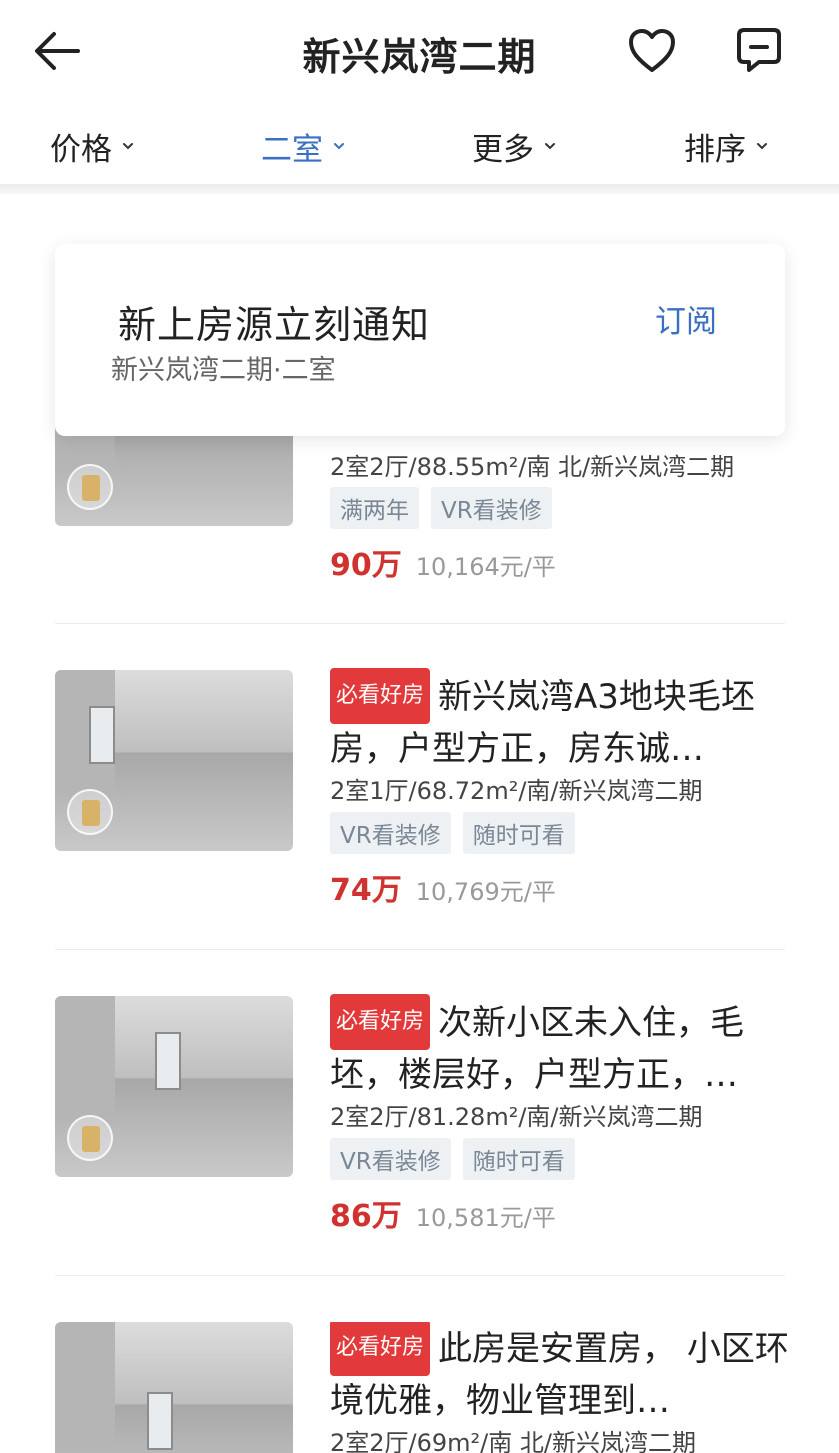  Describe the element at coordinates (513, 1441) in the screenshot. I see `listing-meta: 2室2厅/69m²/南 北/新兴岚湾二期` at that location.